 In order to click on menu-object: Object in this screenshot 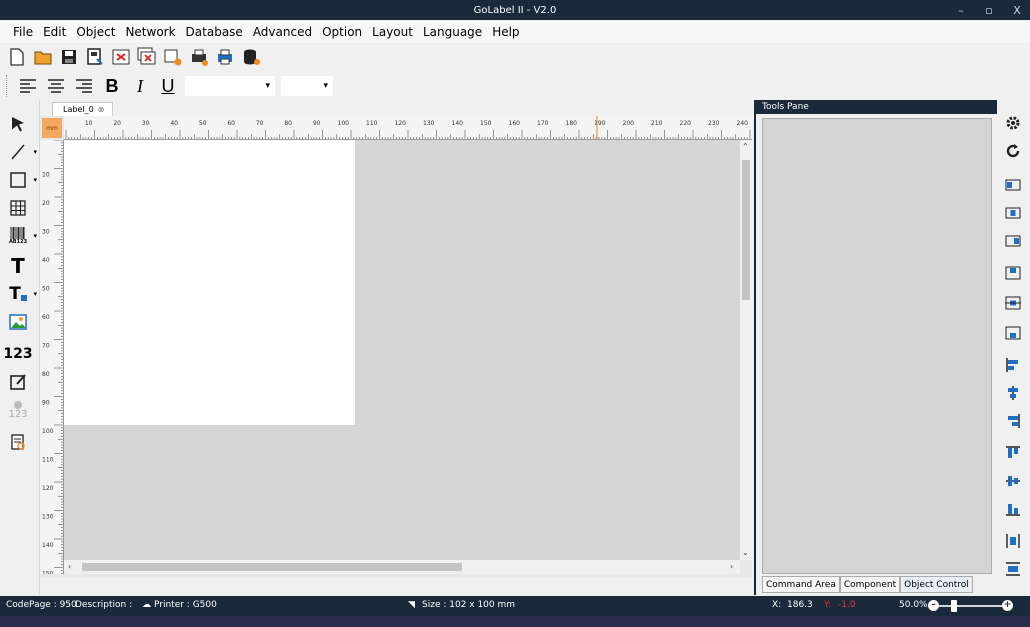, I will do `click(95, 32)`.